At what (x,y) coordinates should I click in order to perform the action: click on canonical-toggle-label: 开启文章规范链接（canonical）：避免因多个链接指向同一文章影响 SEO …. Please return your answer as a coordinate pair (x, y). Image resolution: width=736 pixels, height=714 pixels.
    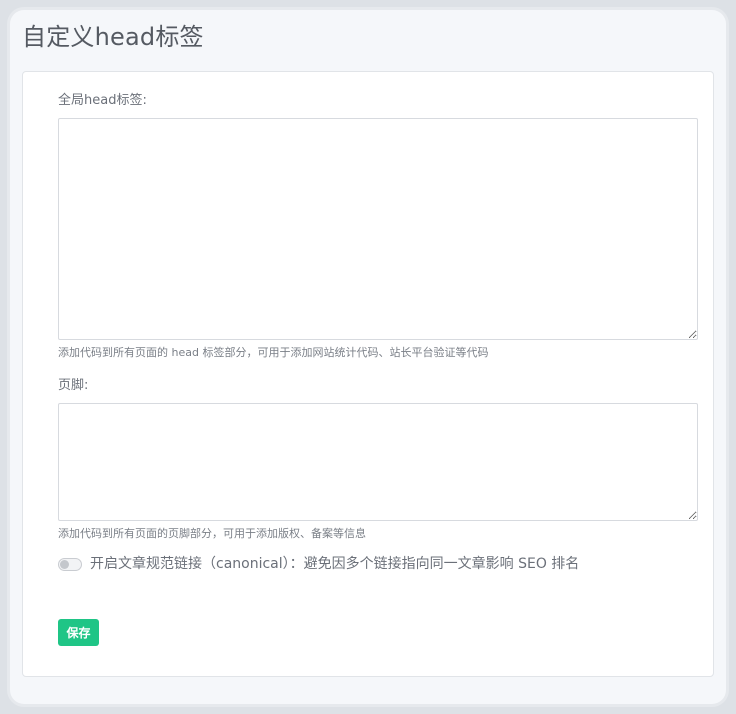
    Looking at the image, I should click on (335, 564).